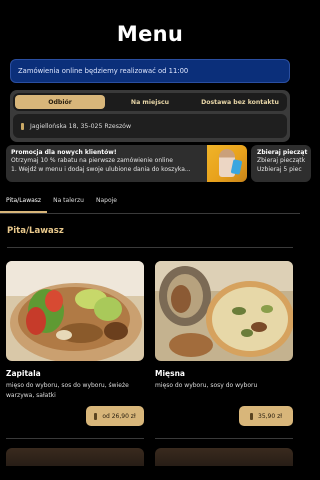 The width and height of the screenshot is (320, 480). I want to click on tab-na-miejscu: Na miejscu, so click(150, 102).